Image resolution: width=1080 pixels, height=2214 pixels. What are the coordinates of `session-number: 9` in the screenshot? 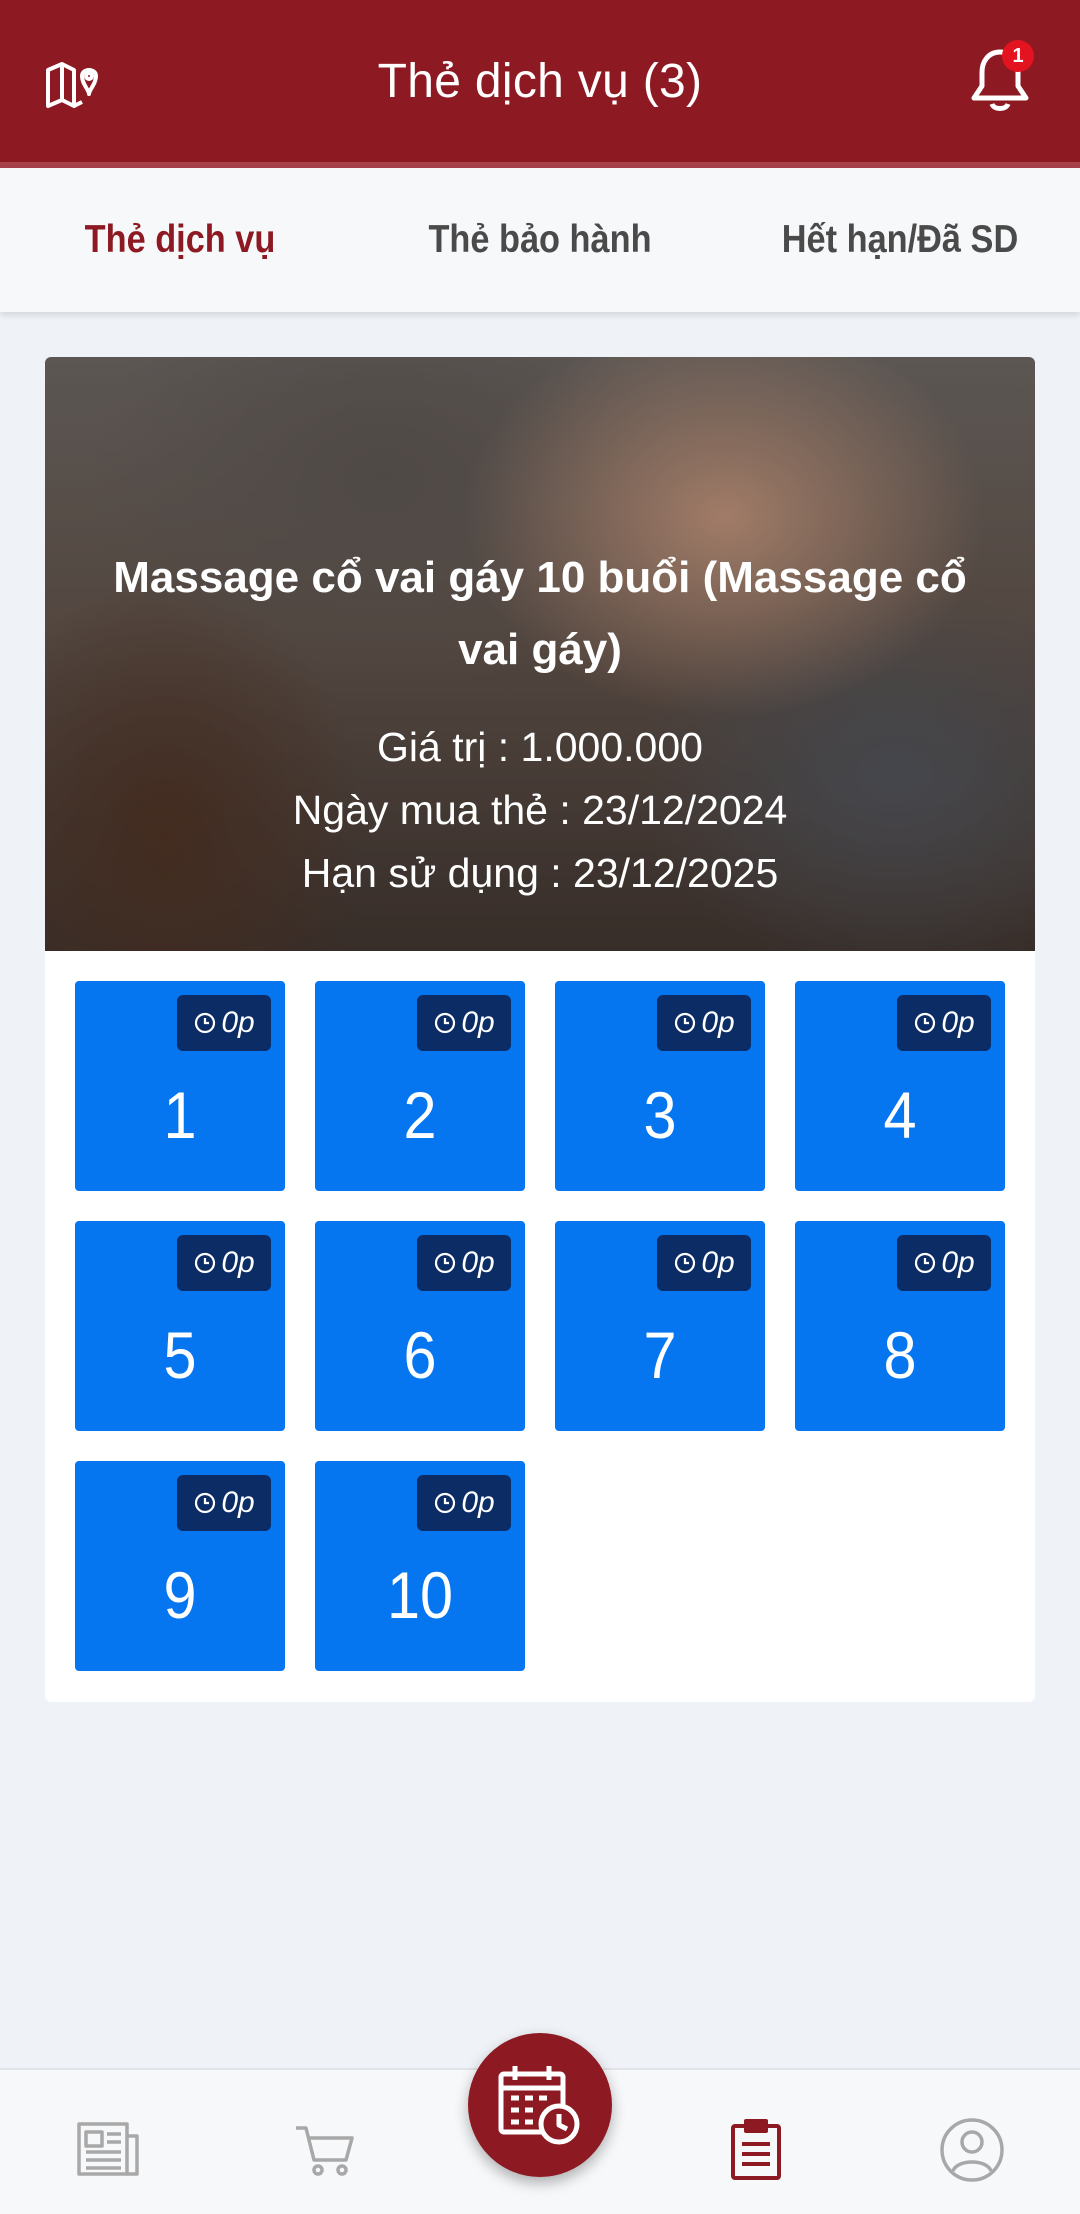 It's located at (180, 1595).